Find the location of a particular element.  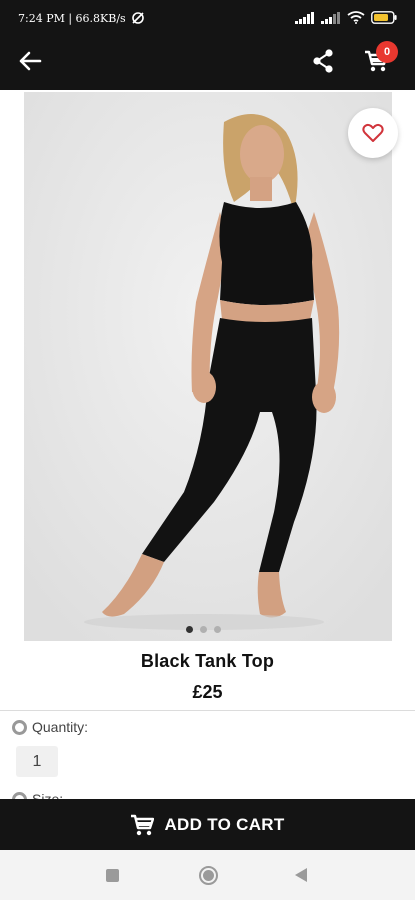

system-nav-bar is located at coordinates (207, 875).